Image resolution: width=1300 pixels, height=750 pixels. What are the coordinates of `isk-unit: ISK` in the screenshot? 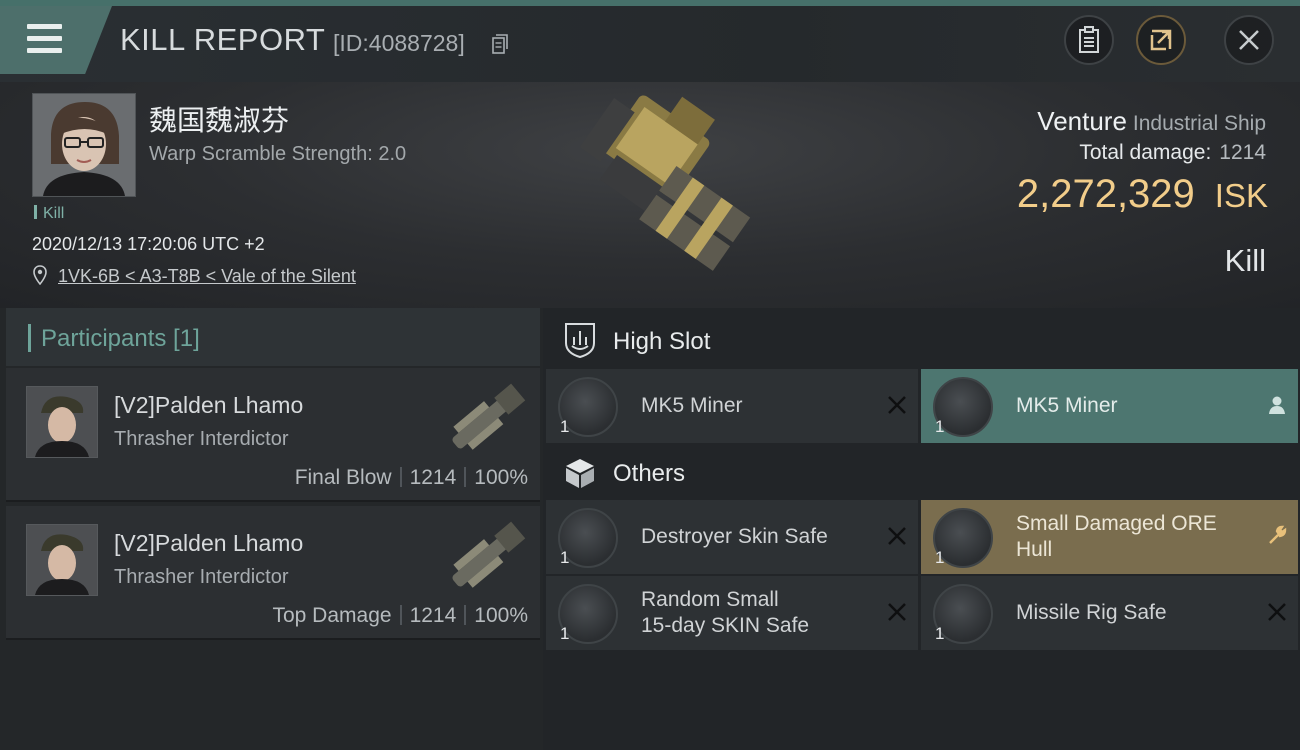 It's located at (1241, 195).